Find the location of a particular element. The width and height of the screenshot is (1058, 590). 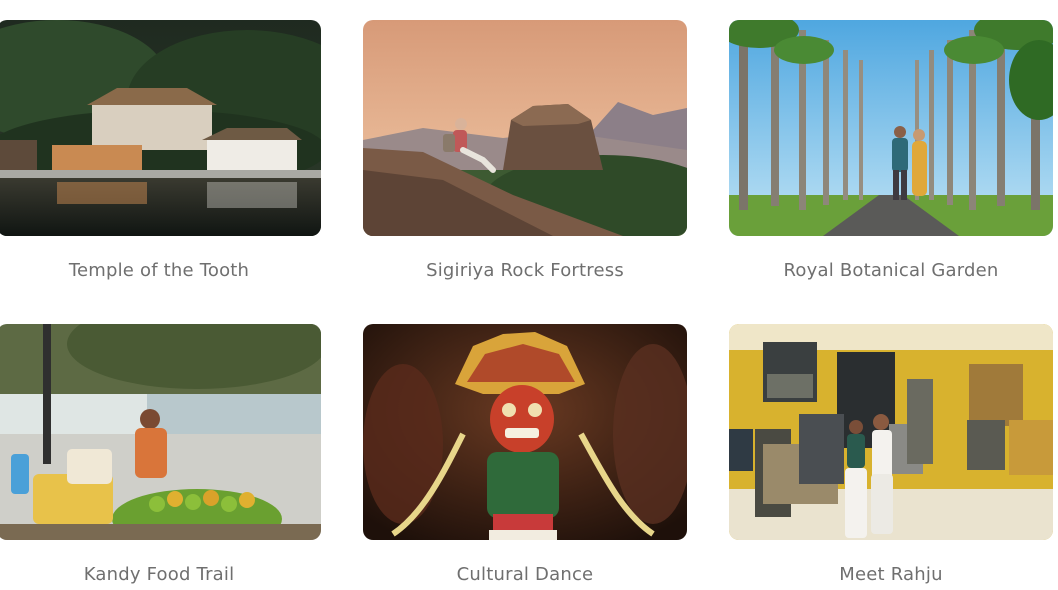

attraction-card: Meet Rahju is located at coordinates (891, 454).